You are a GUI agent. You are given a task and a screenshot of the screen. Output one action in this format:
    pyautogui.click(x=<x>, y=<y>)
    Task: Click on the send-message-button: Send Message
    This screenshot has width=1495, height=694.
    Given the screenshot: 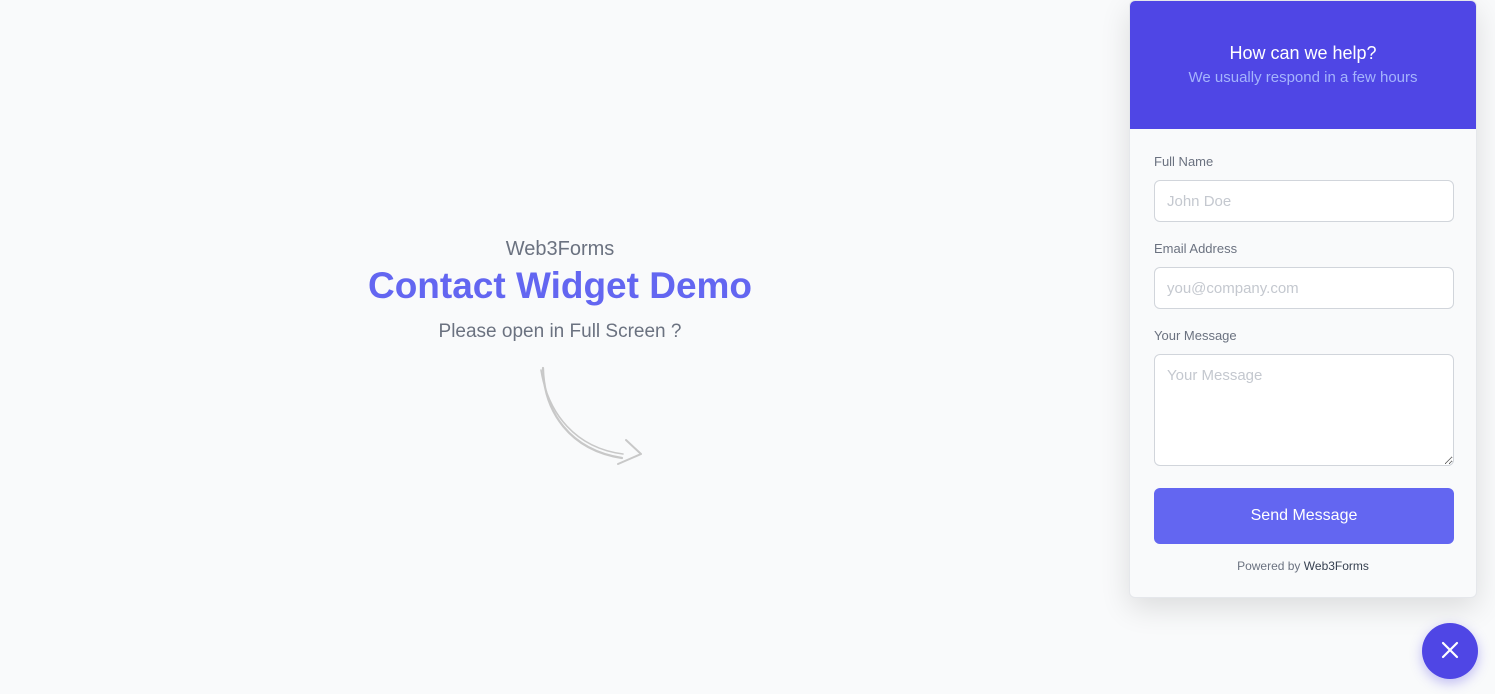 What is the action you would take?
    pyautogui.click(x=1304, y=516)
    